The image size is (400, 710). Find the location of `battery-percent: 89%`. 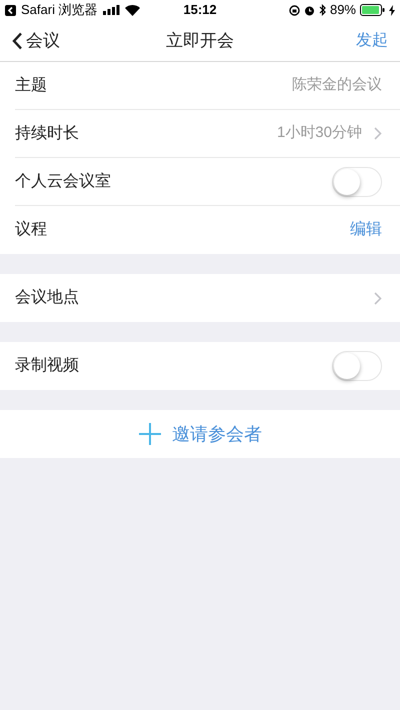

battery-percent: 89% is located at coordinates (343, 10).